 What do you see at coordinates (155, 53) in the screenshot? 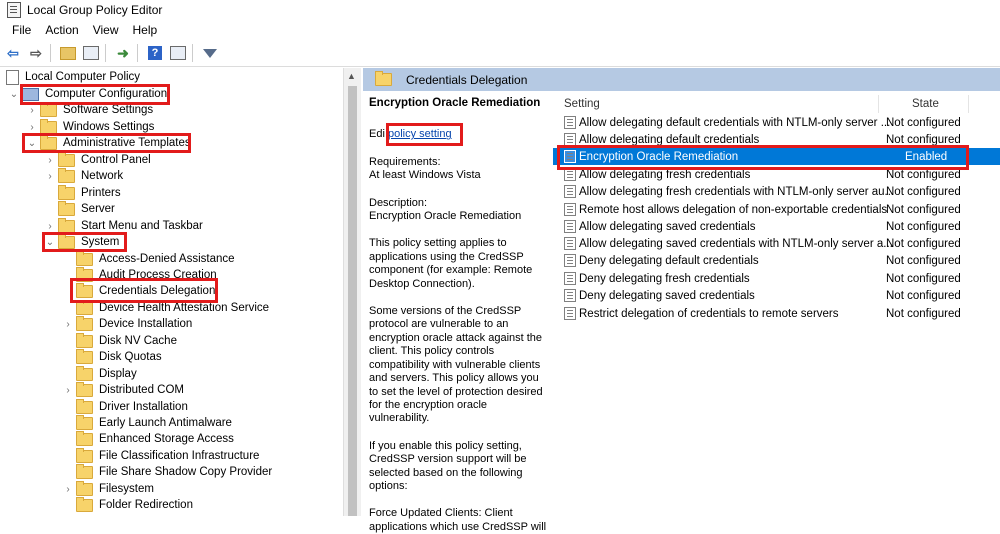
I see `help-button: ?` at bounding box center [155, 53].